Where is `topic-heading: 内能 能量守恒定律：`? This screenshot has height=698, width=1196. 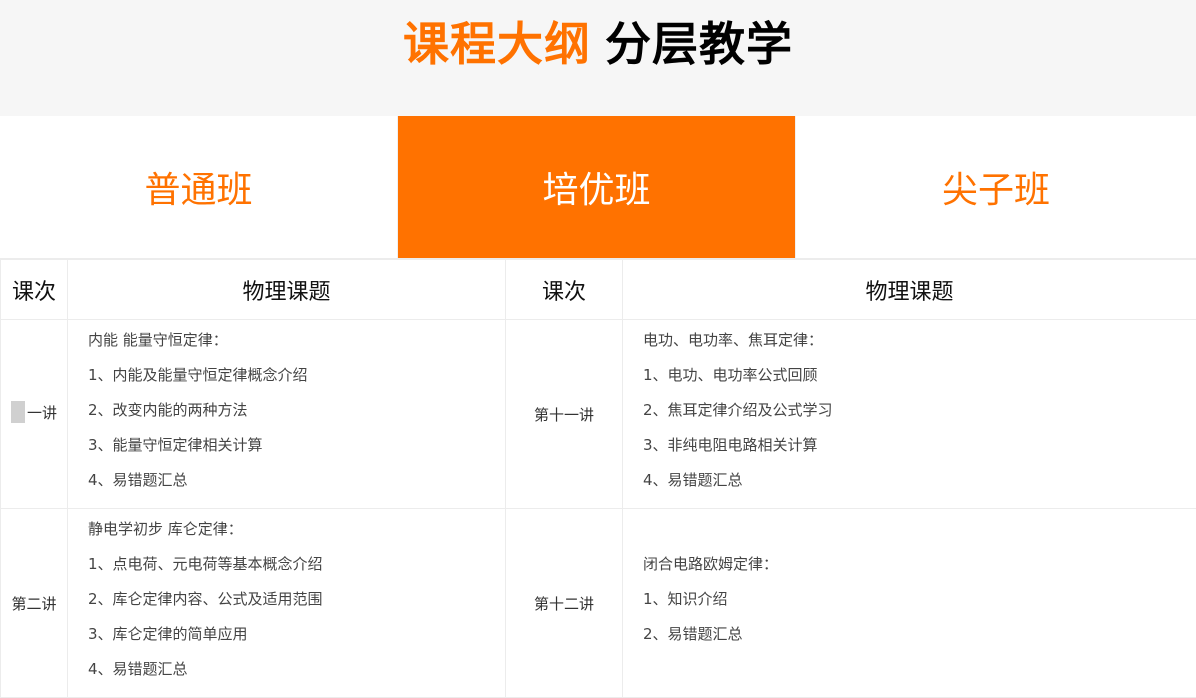 topic-heading: 内能 能量守恒定律： is located at coordinates (296, 340).